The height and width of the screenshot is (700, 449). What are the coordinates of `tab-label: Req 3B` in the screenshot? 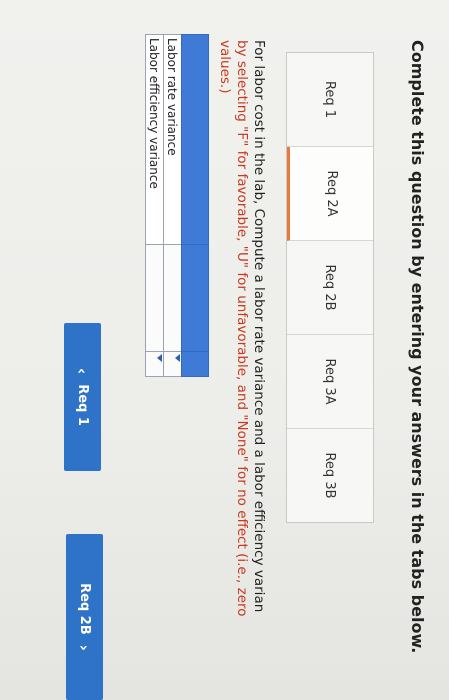 It's located at (330, 475).